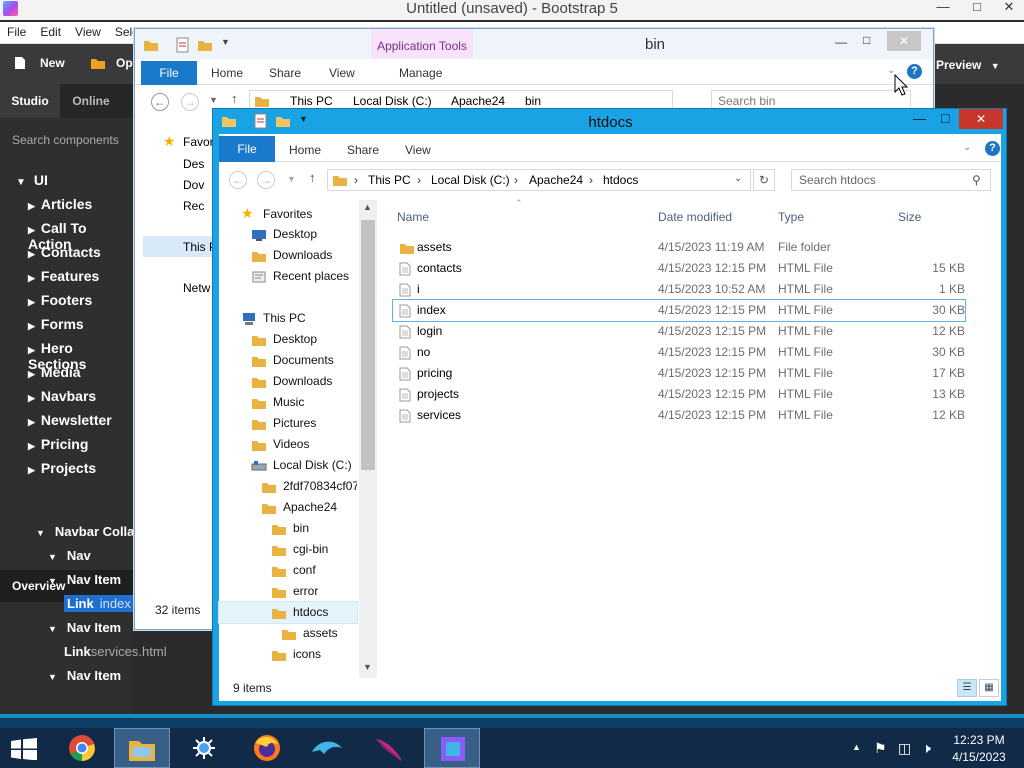 This screenshot has width=1024, height=768. What do you see at coordinates (967, 147) in the screenshot?
I see `chevron-down-icon: ⌄` at bounding box center [967, 147].